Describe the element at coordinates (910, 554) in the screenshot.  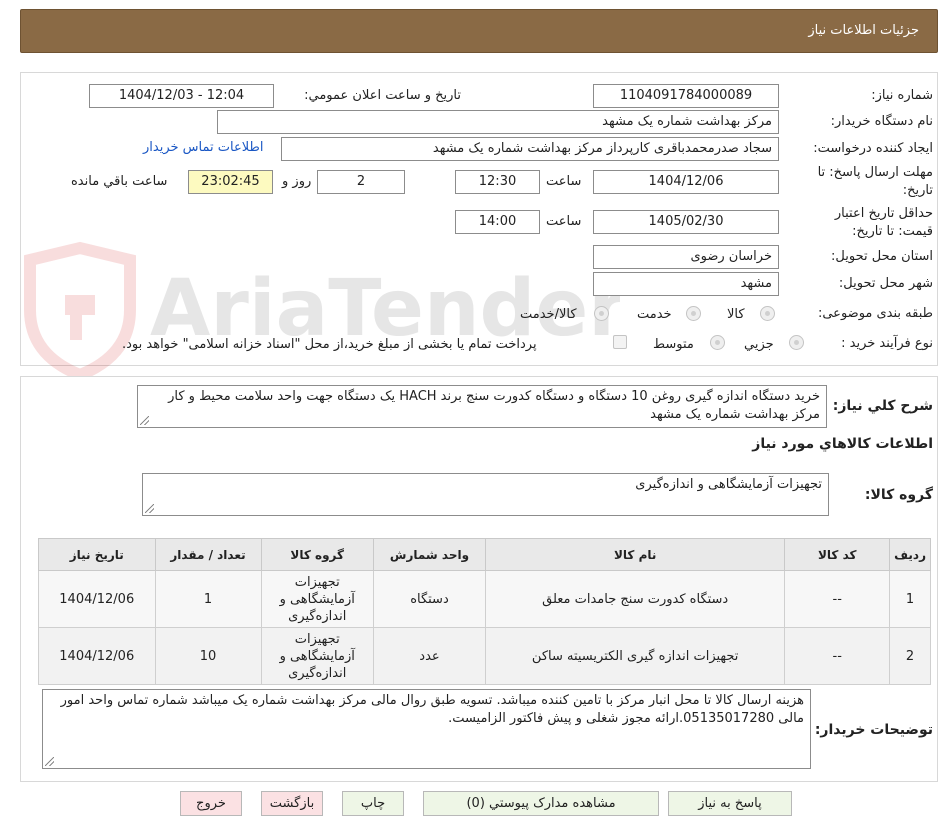
I see `col-header-row-no: رديف` at that location.